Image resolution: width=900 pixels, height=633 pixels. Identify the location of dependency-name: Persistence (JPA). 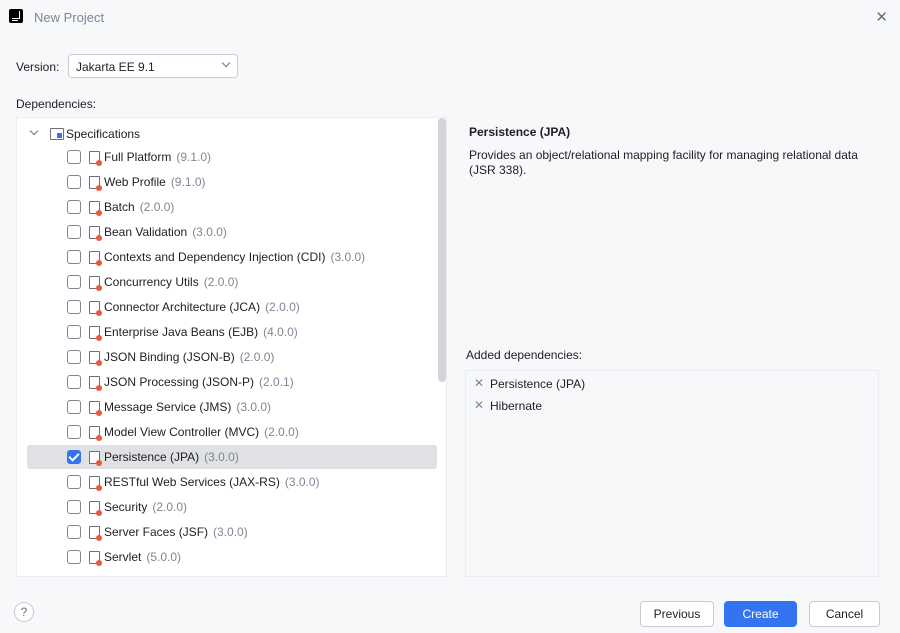
(152, 457).